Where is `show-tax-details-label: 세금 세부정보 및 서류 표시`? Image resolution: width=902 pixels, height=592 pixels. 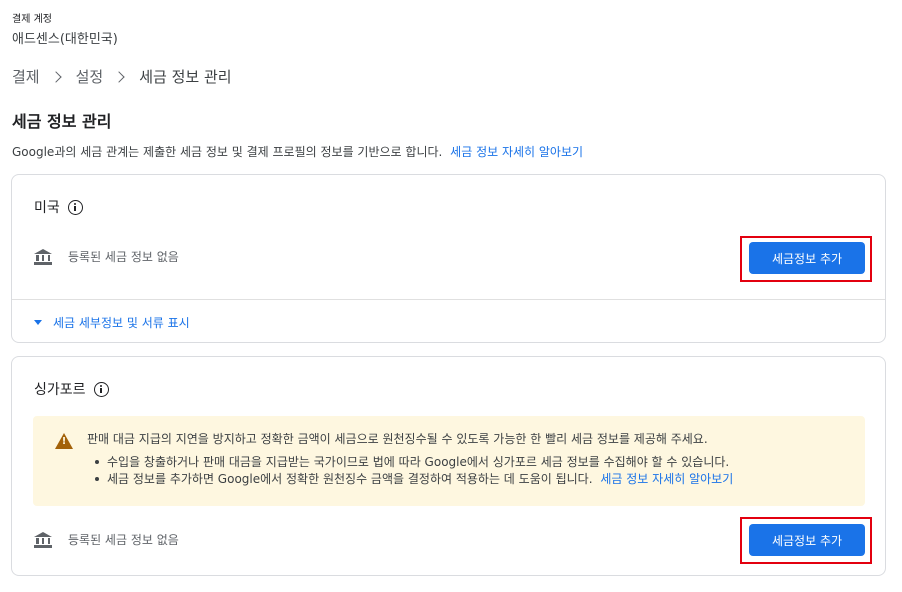
show-tax-details-label: 세금 세부정보 및 서류 표시 is located at coordinates (121, 323).